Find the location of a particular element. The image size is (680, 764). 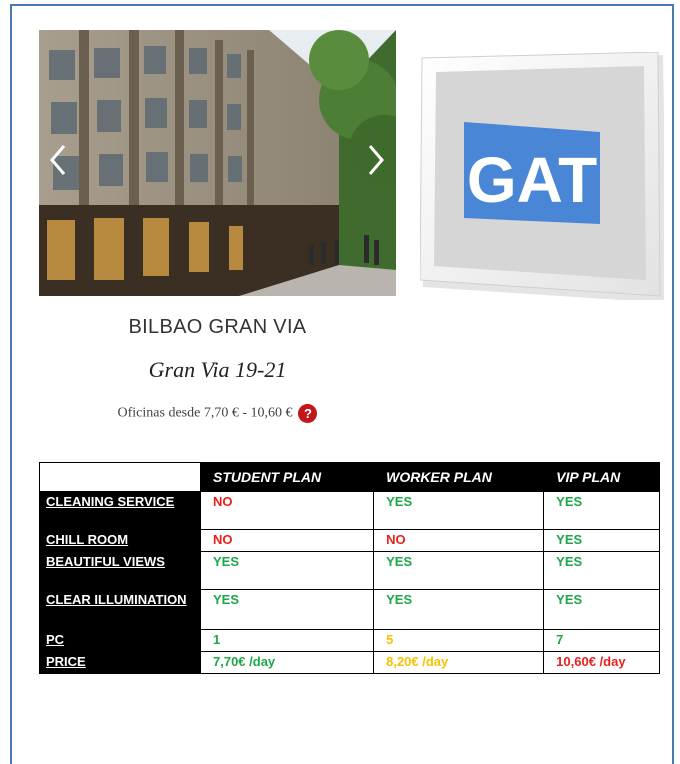

row-label: CLEANING SERVICE is located at coordinates (120, 510).